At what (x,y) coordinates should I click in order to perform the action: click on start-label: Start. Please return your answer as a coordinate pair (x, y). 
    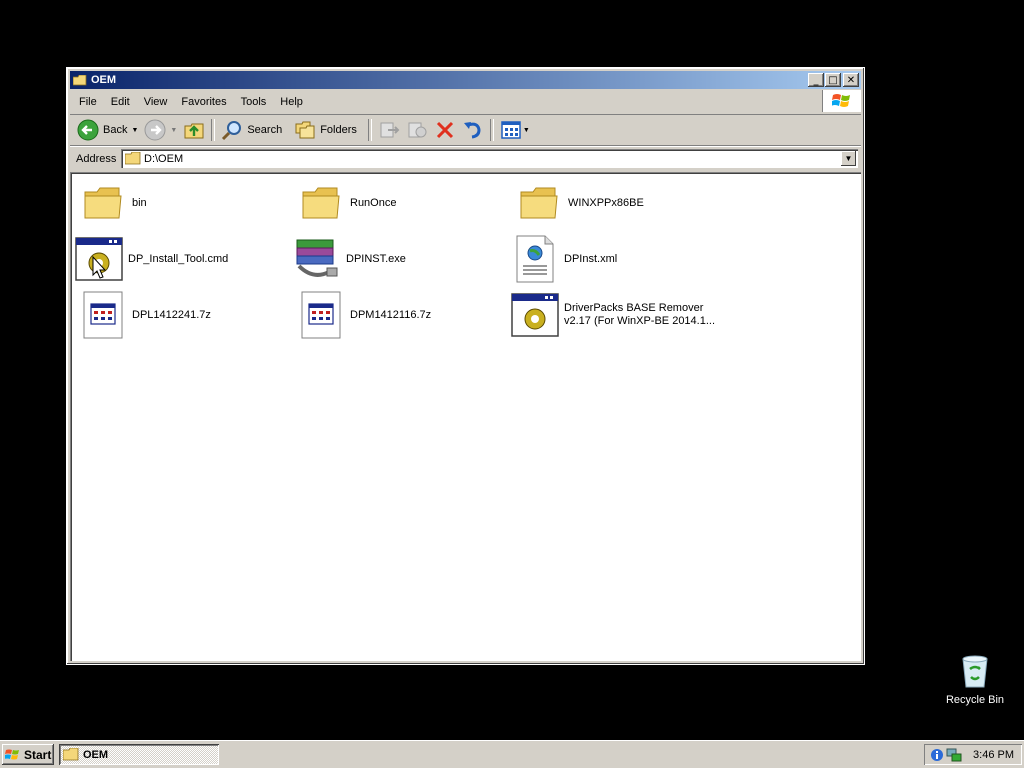
    Looking at the image, I should click on (38, 754).